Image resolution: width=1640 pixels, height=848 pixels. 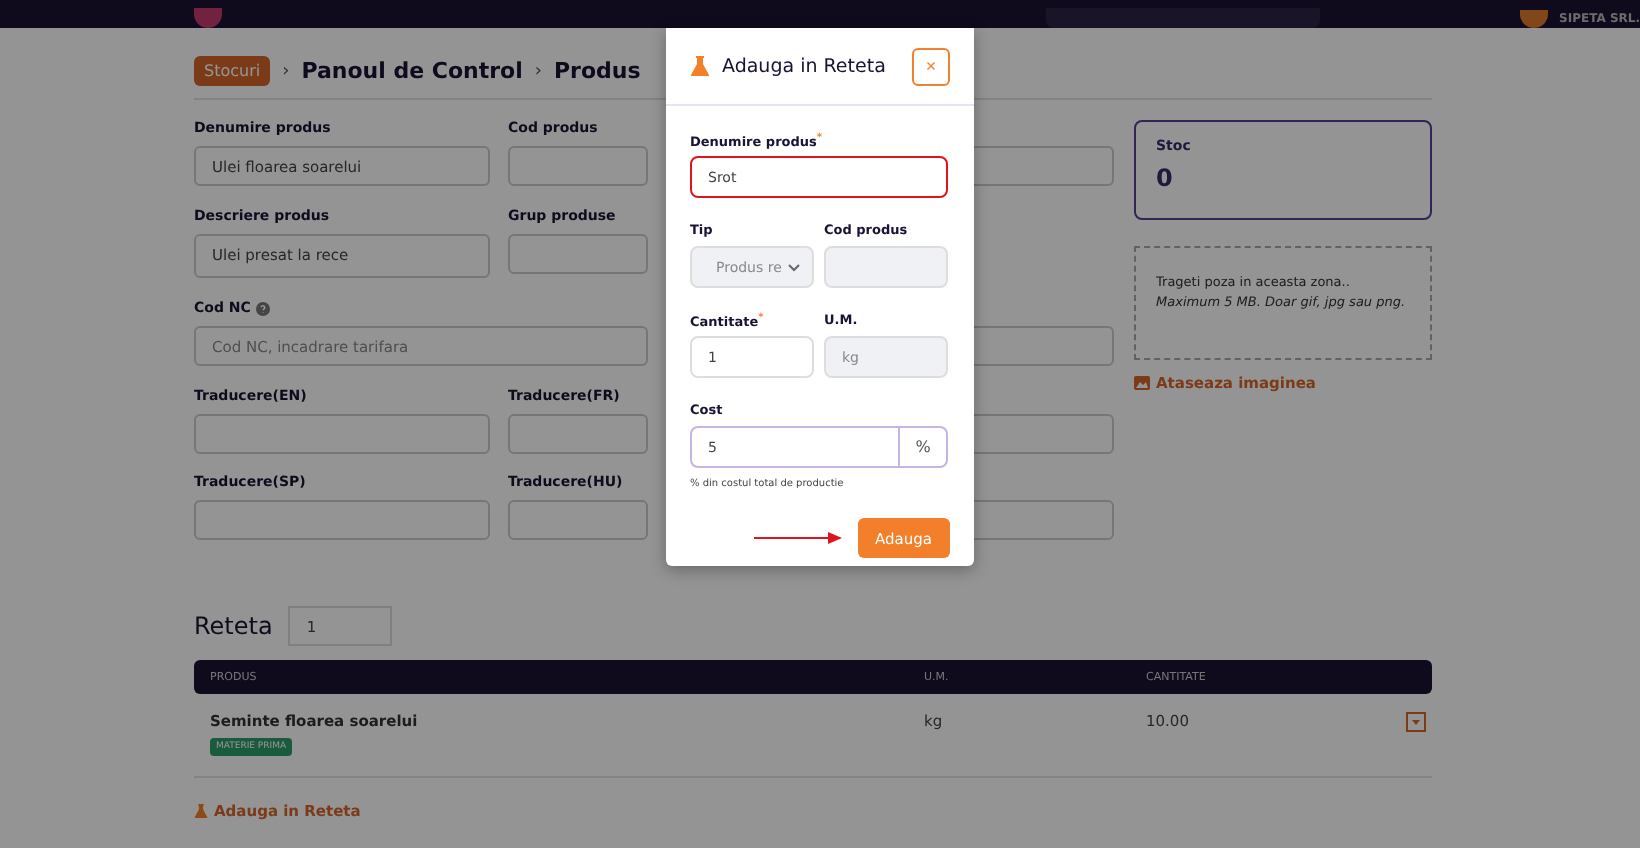 I want to click on recipe-title: Reteta, so click(x=233, y=626).